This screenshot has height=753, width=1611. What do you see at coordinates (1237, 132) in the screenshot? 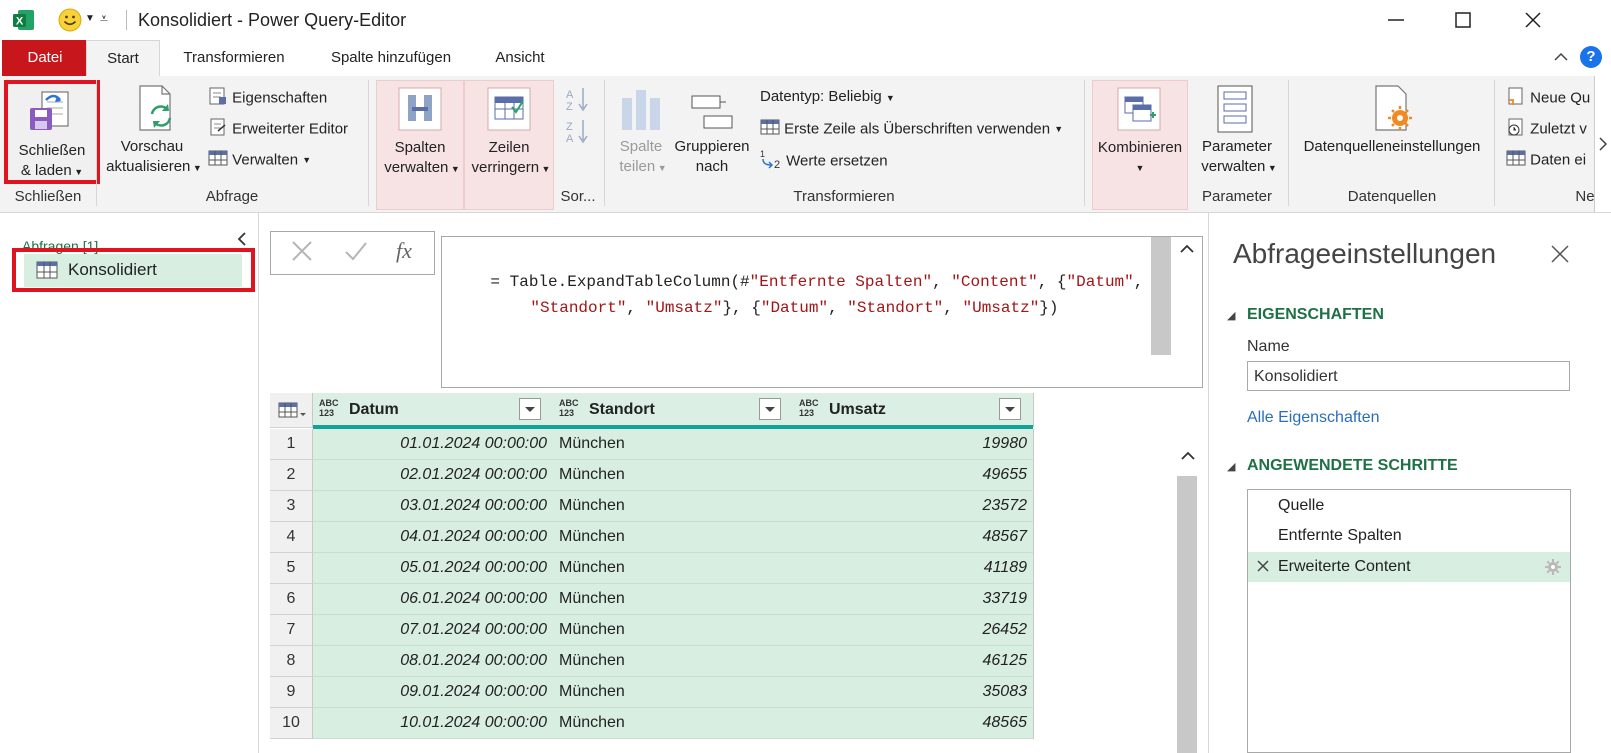
I see `manage-parameters-button: Parameter verwalten ▼` at bounding box center [1237, 132].